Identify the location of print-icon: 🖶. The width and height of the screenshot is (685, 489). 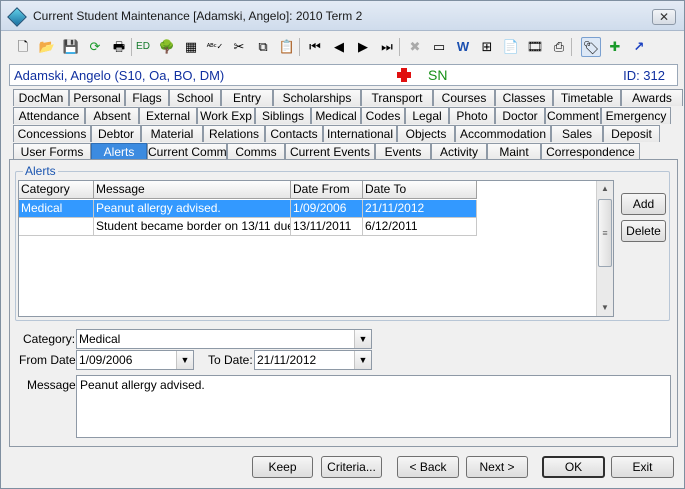
(119, 47).